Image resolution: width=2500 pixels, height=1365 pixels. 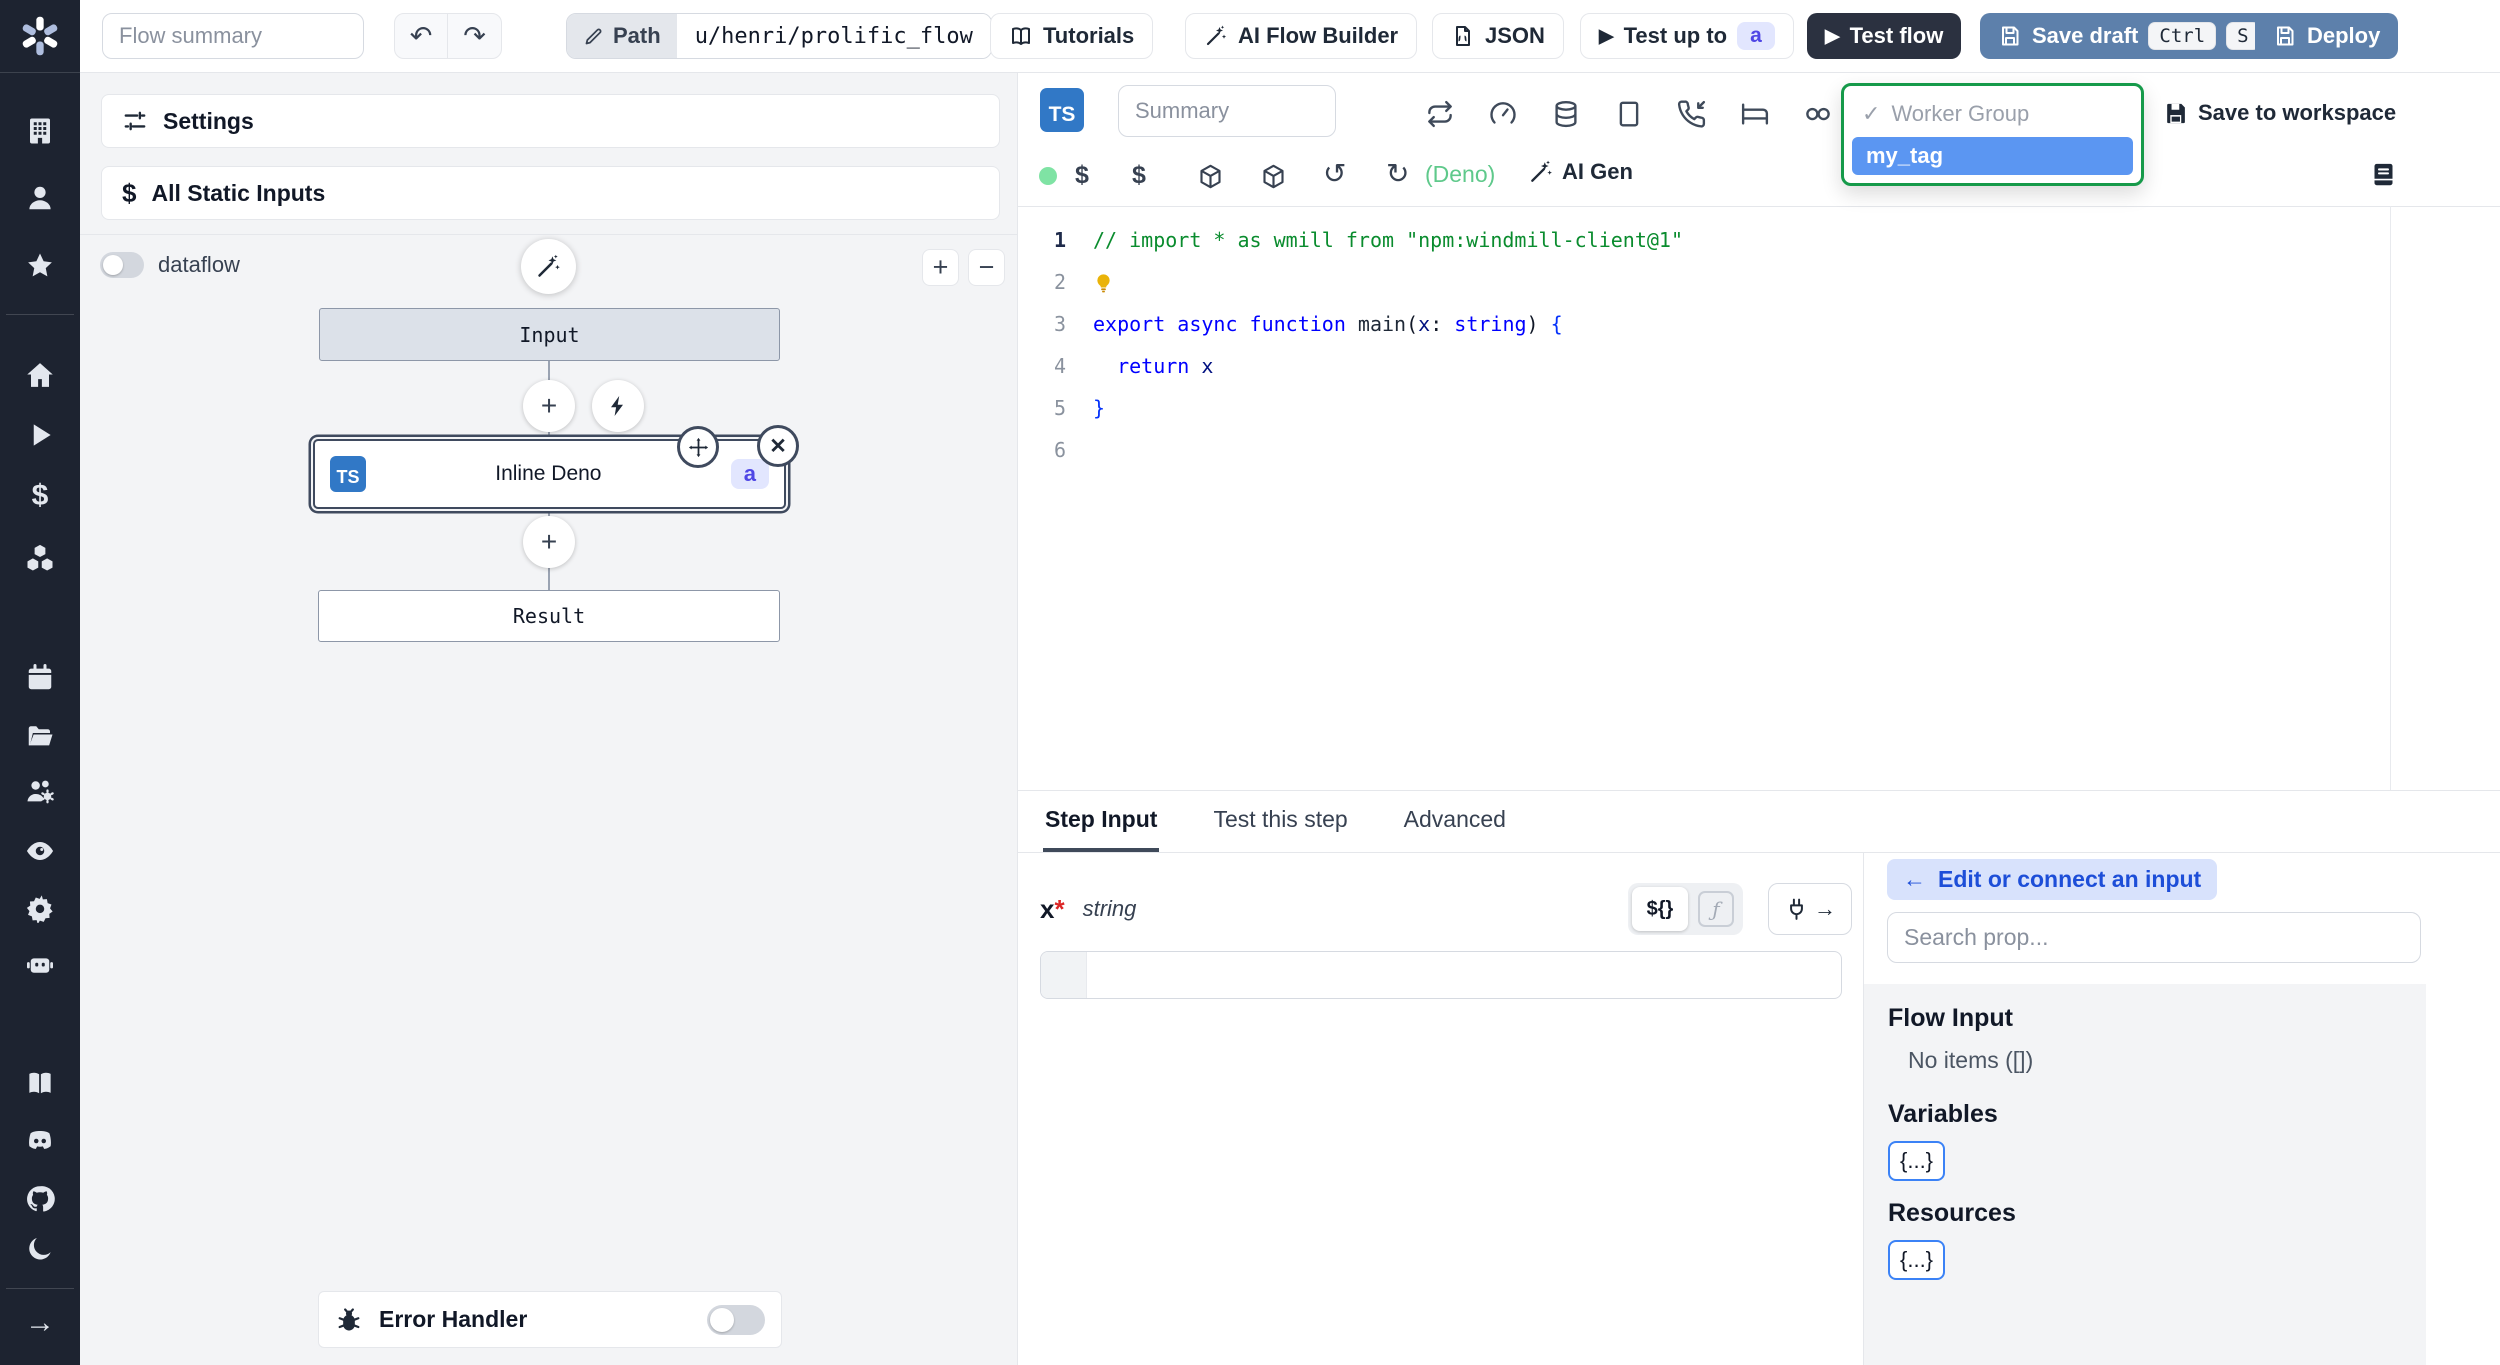 I want to click on sidebar-item-ai, so click(x=40, y=964).